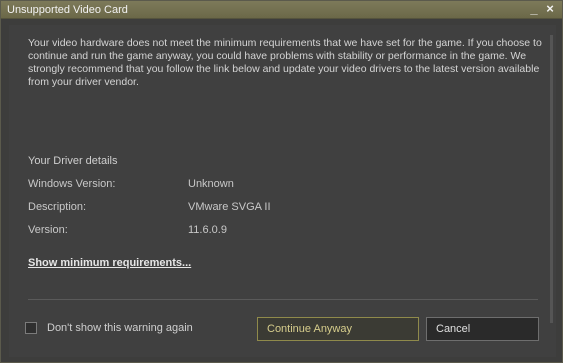 Image resolution: width=563 pixels, height=363 pixels. I want to click on detail-row-description: Description: VMware SVGA II, so click(228, 207).